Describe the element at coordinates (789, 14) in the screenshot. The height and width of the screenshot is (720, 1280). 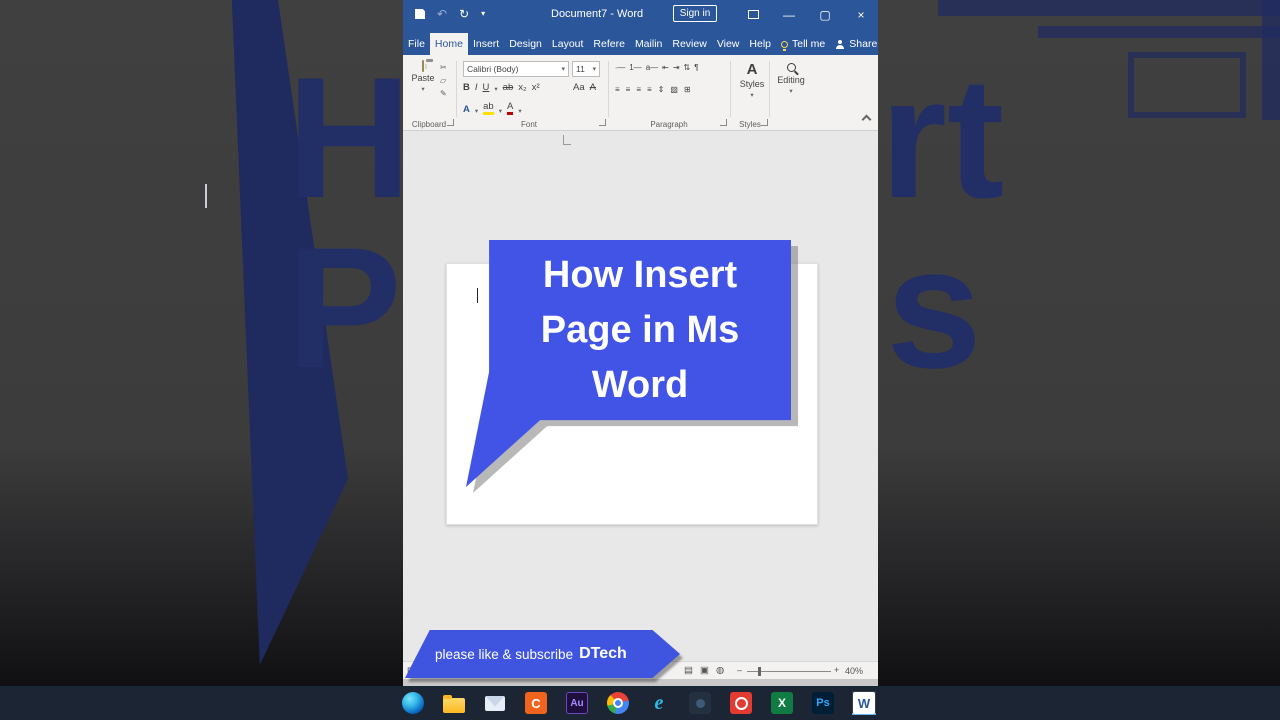
I see `minimize-button: —` at that location.